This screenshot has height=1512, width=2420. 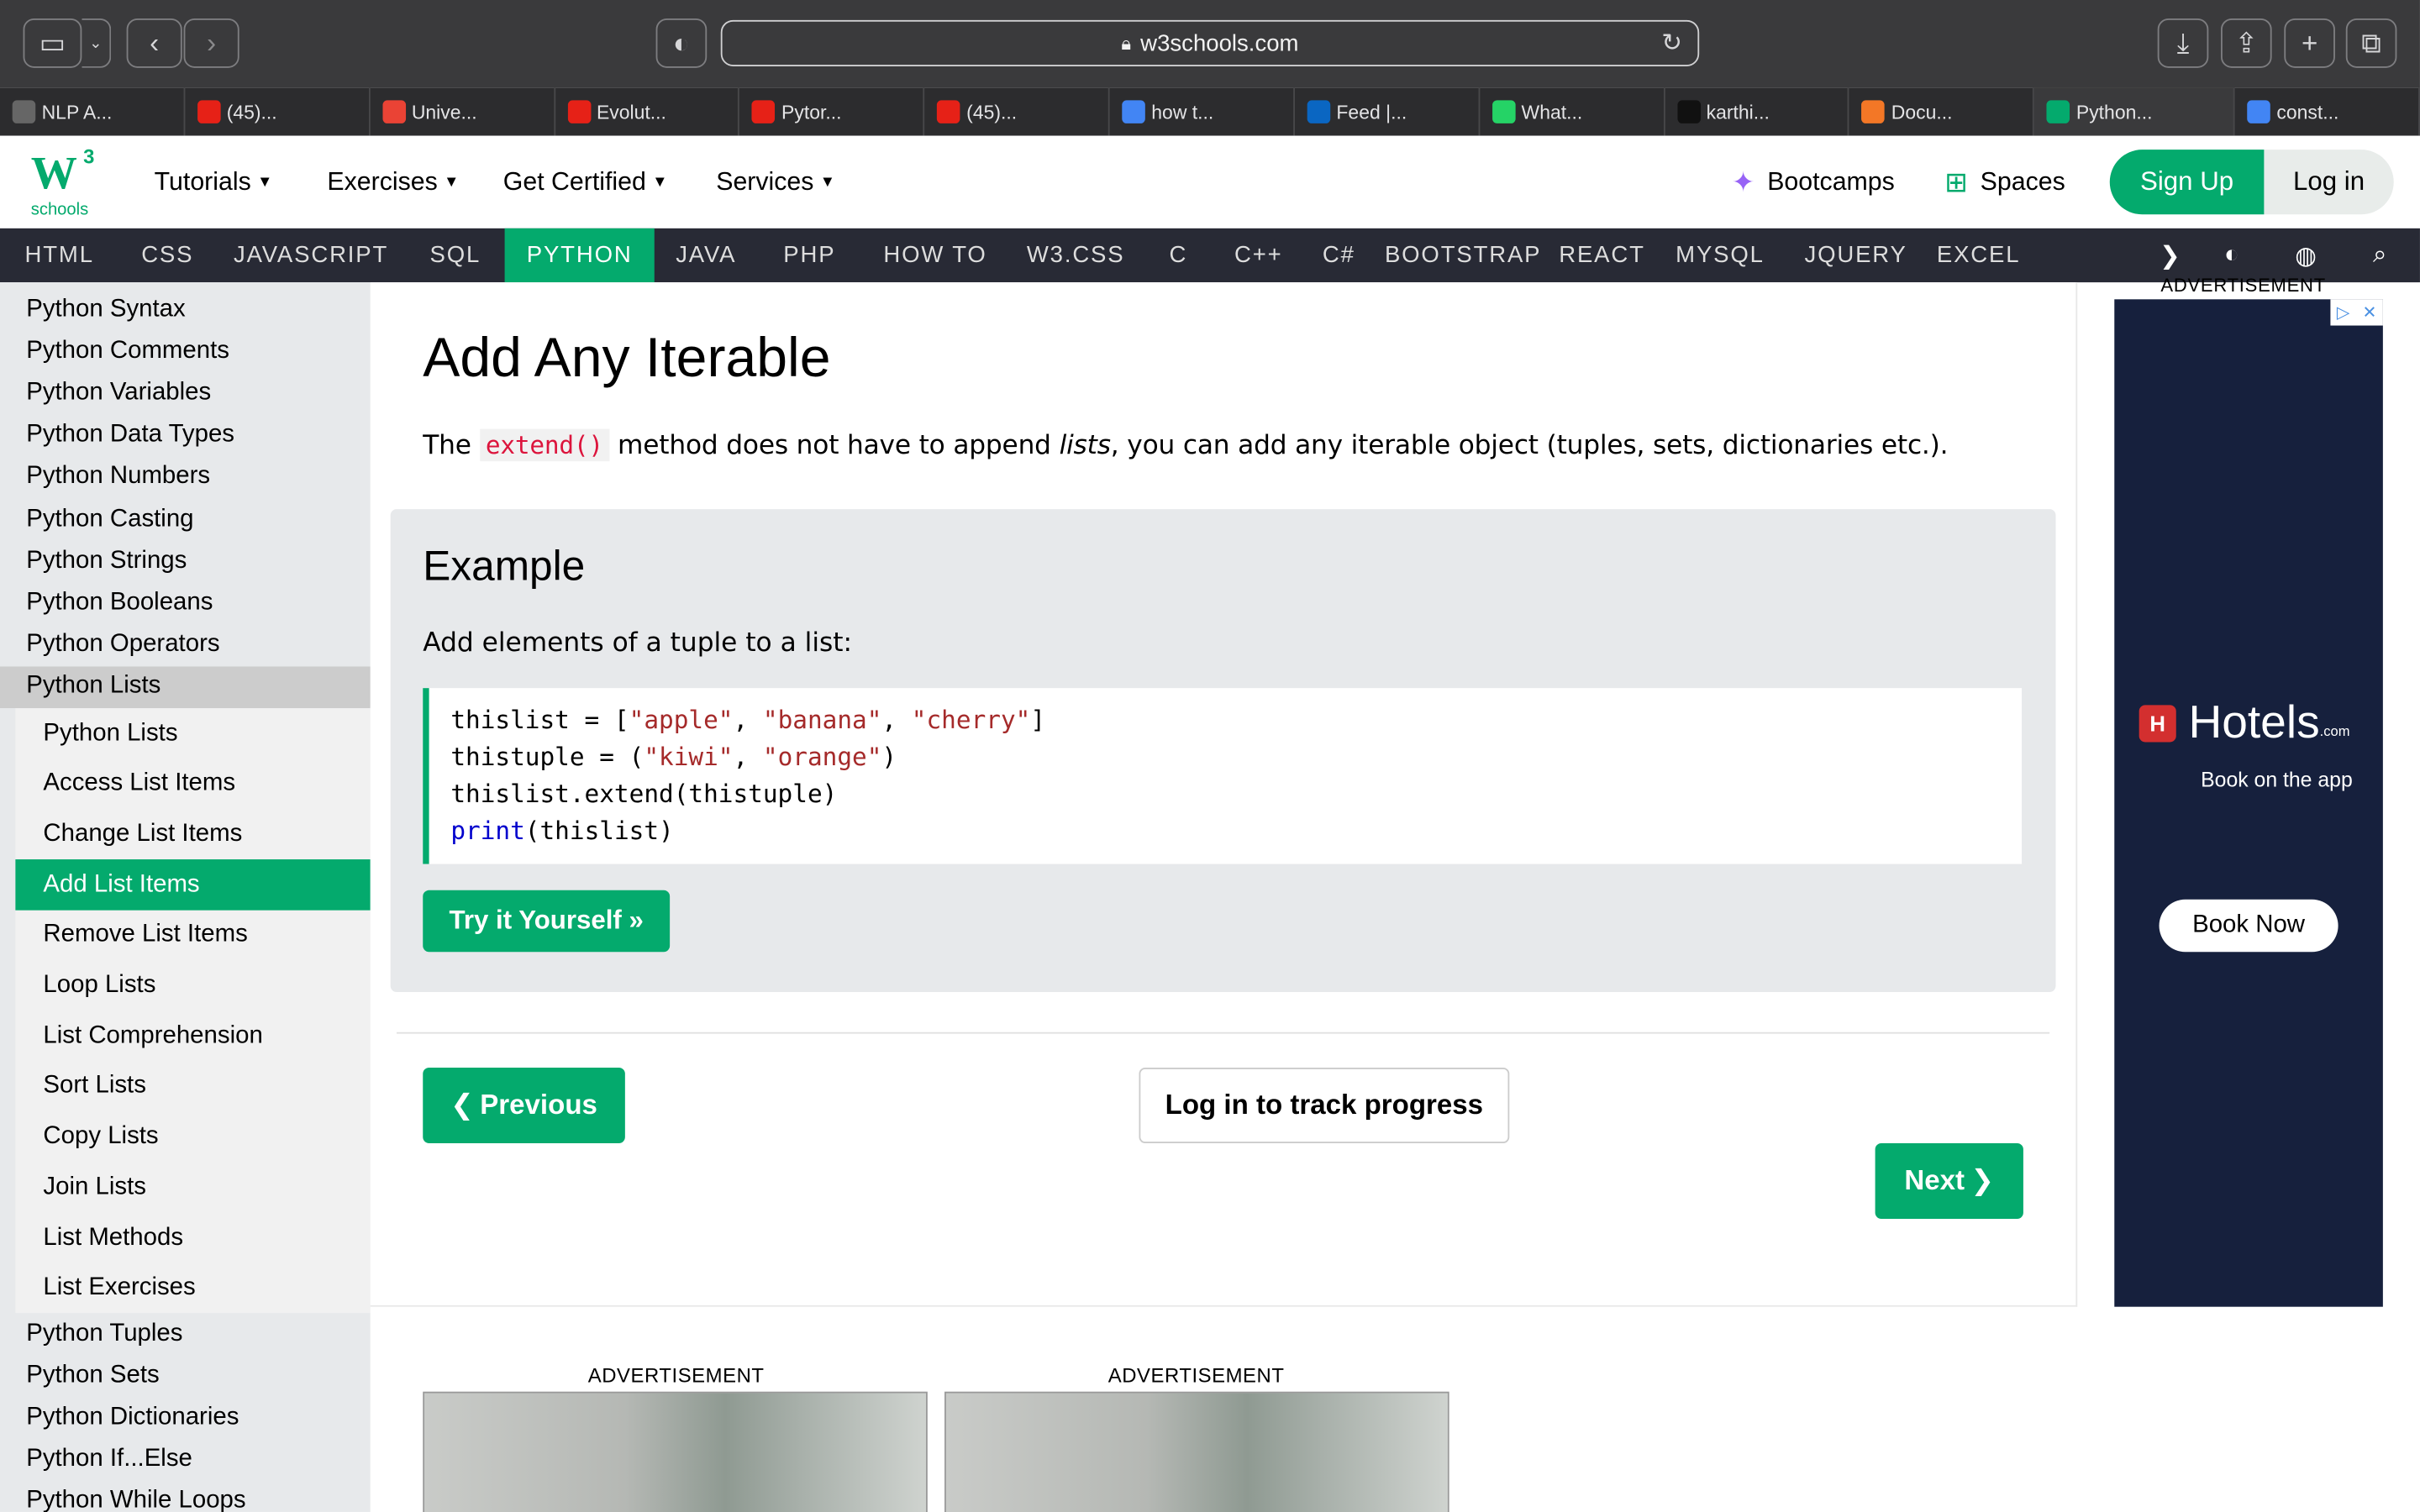 I want to click on topic-css: CSS, so click(x=167, y=255).